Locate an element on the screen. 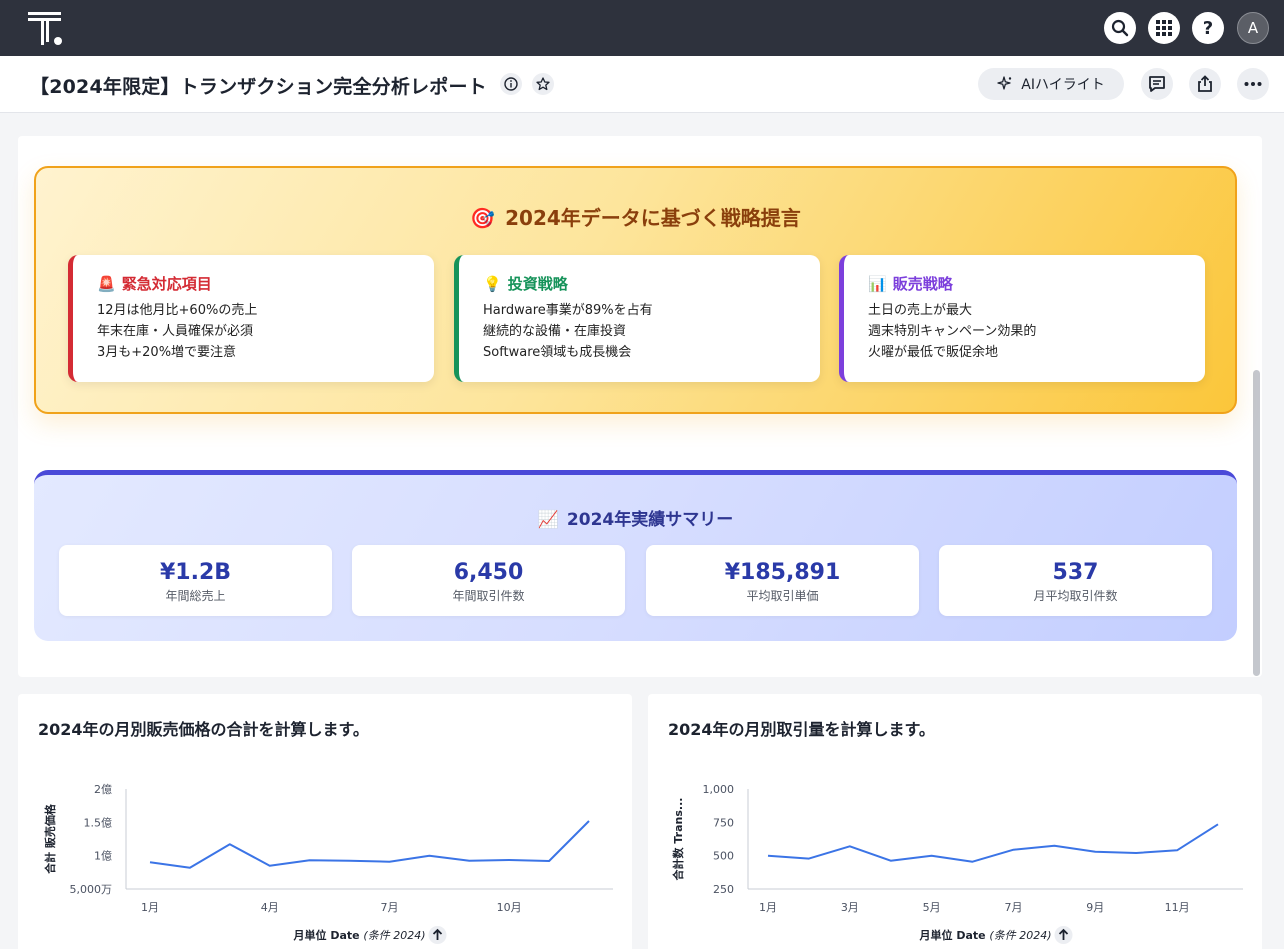 This screenshot has height=949, width=1284. kpi-label: 年間総売上 is located at coordinates (195, 596).